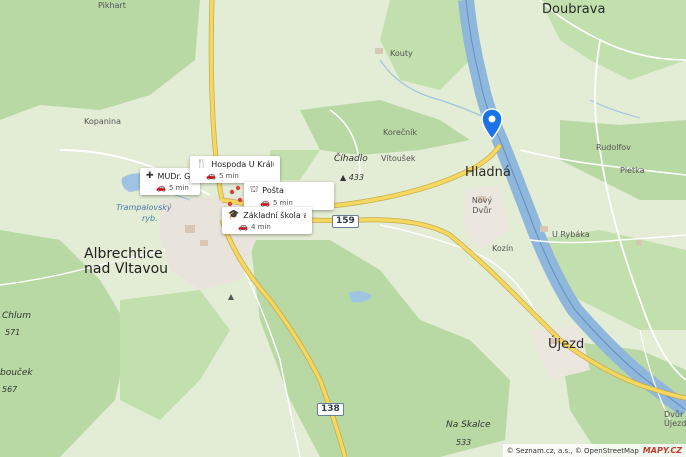 This screenshot has height=457, width=686. Describe the element at coordinates (572, 450) in the screenshot. I see `attribution-text: © Seznam.cz, a.s., © OpenStreetMap` at that location.